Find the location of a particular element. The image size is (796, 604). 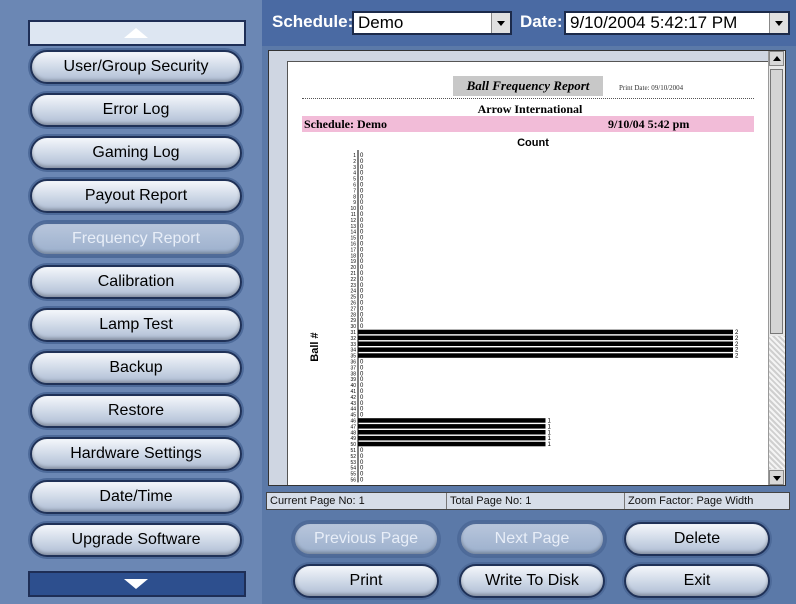

zoom-status: Zoom Factor: Page Width is located at coordinates (691, 501).